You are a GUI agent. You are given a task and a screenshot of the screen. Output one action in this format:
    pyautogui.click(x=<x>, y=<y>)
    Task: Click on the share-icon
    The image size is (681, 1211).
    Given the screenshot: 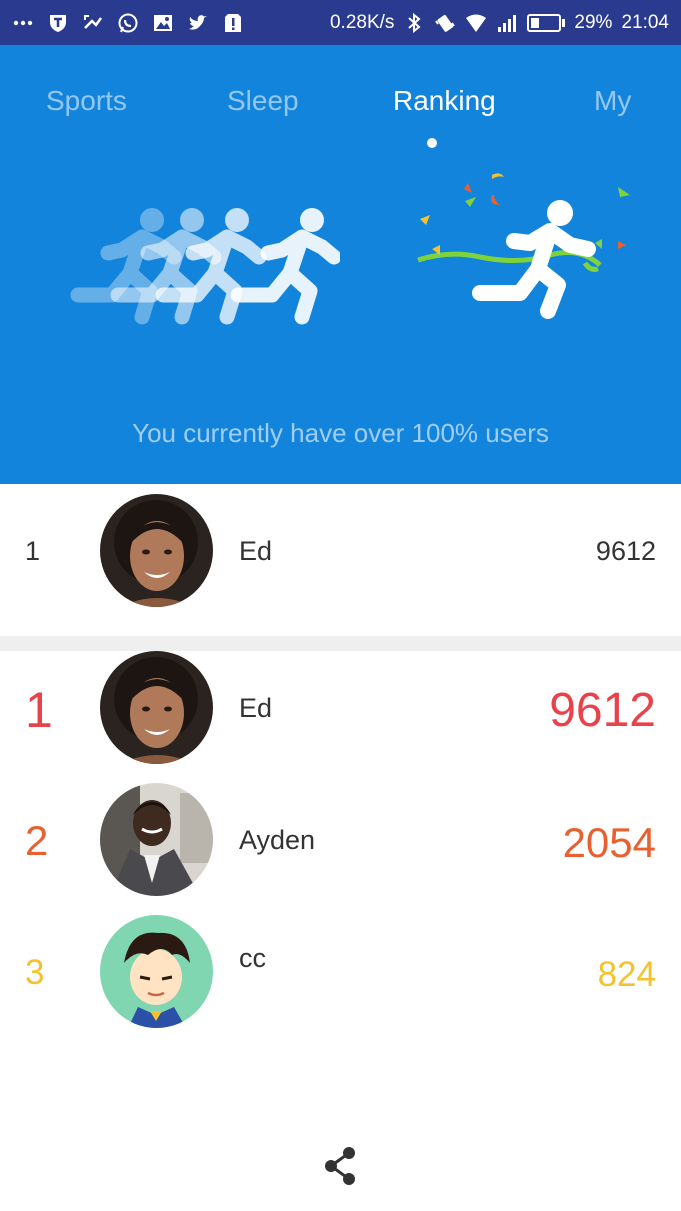 What is the action you would take?
    pyautogui.click(x=341, y=1166)
    